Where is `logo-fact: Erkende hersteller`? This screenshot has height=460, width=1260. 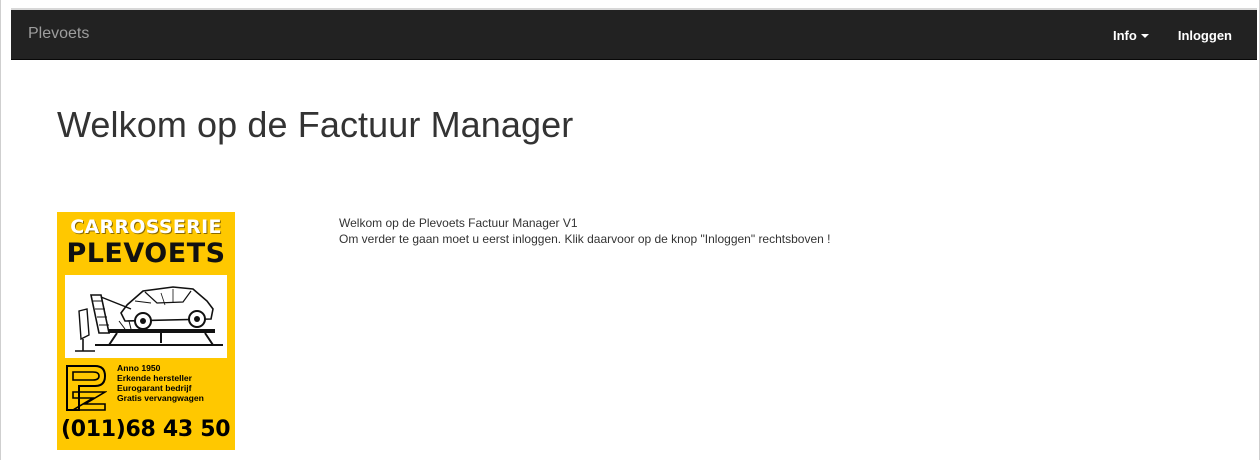 logo-fact: Erkende hersteller is located at coordinates (154, 378).